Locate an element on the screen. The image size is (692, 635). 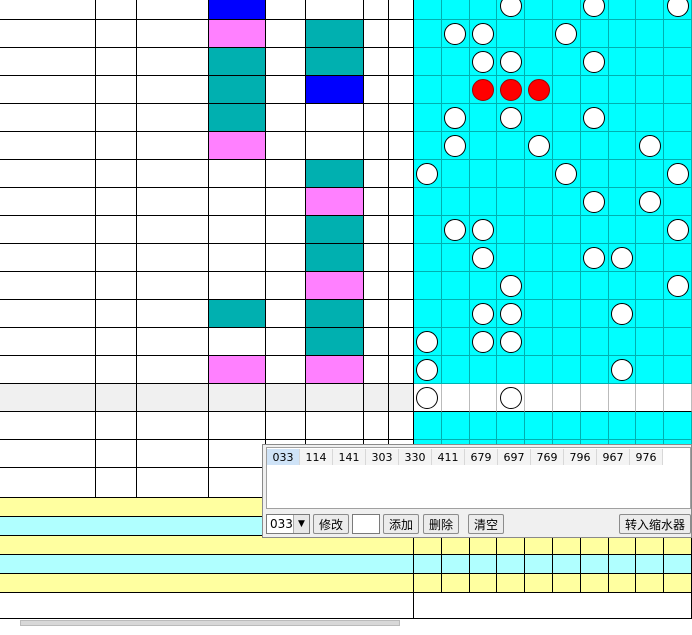
current-cell is located at coordinates (567, 398).